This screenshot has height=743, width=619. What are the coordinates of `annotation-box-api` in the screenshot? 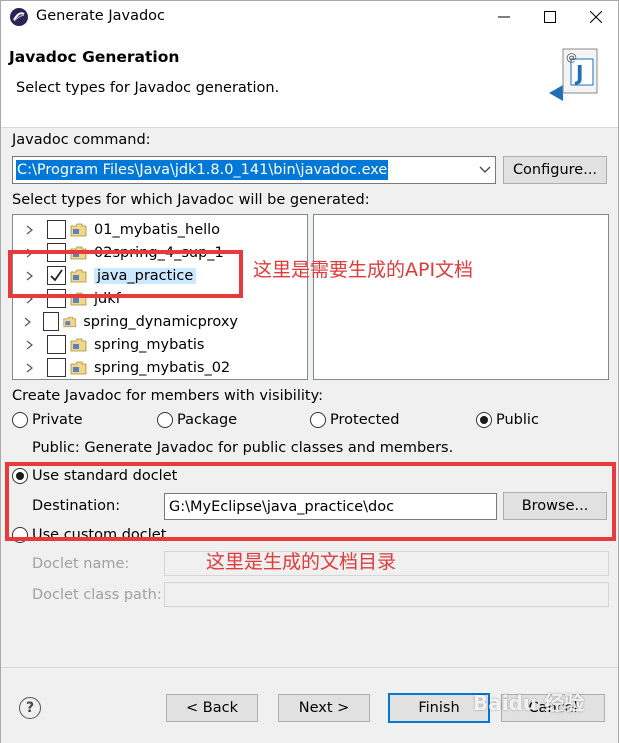 It's located at (125, 274).